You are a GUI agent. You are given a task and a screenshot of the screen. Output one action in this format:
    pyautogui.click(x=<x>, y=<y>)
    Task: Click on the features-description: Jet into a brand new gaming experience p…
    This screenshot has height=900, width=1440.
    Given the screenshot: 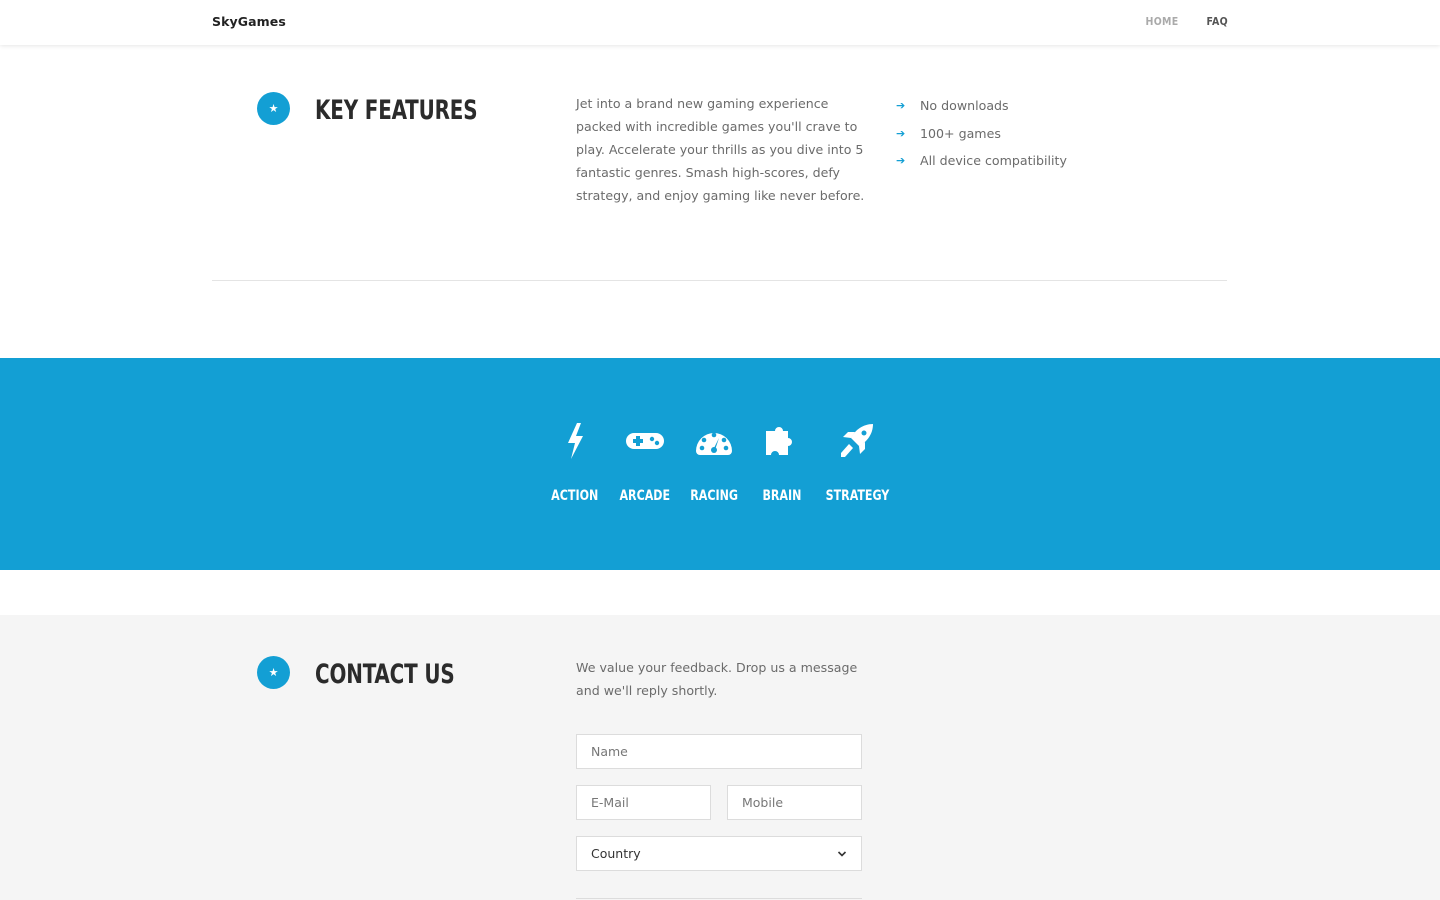 What is the action you would take?
    pyautogui.click(x=720, y=149)
    